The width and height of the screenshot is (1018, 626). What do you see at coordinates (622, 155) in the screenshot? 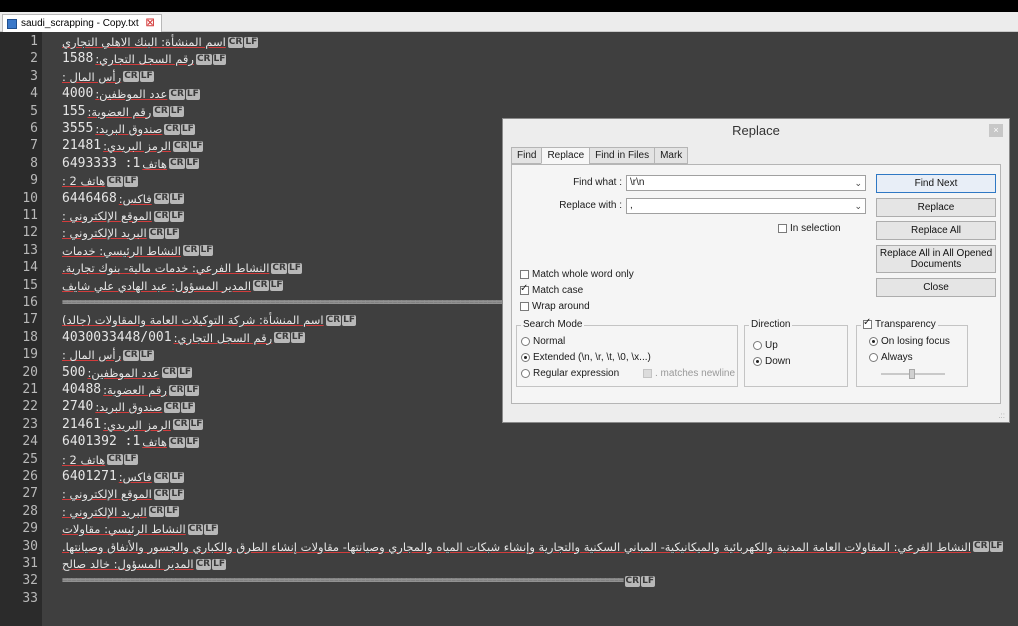
I see `tab-find-in-files: Find in Files` at bounding box center [622, 155].